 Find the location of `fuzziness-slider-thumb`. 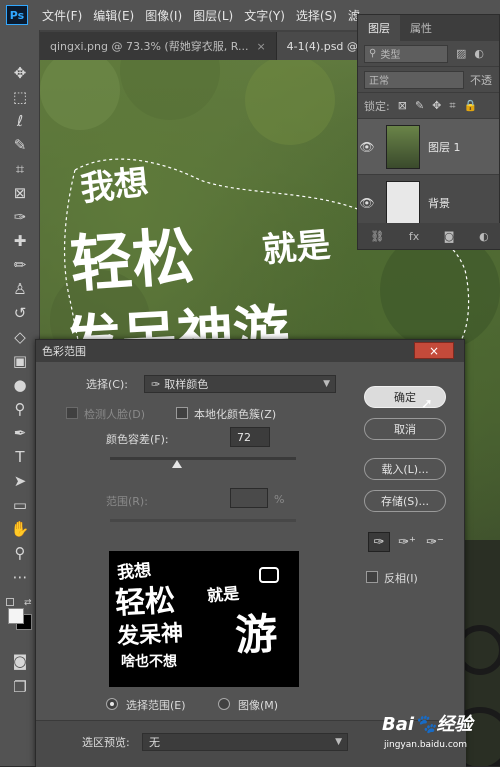

fuzziness-slider-thumb is located at coordinates (176, 464).